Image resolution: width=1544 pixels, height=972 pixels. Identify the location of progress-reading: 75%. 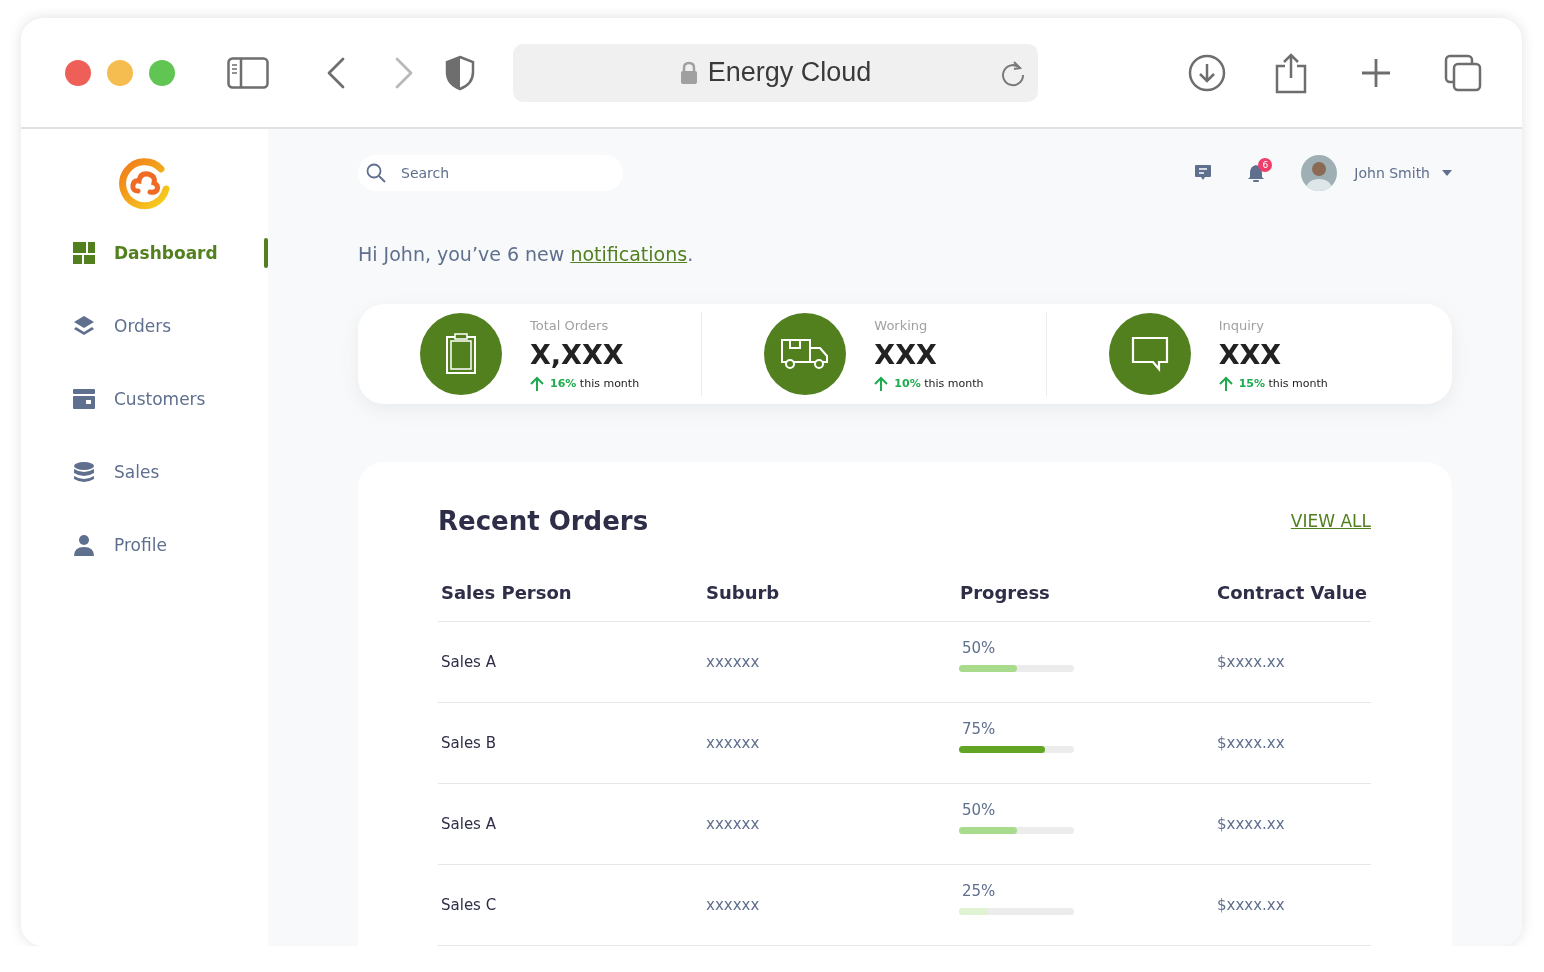
(979, 728).